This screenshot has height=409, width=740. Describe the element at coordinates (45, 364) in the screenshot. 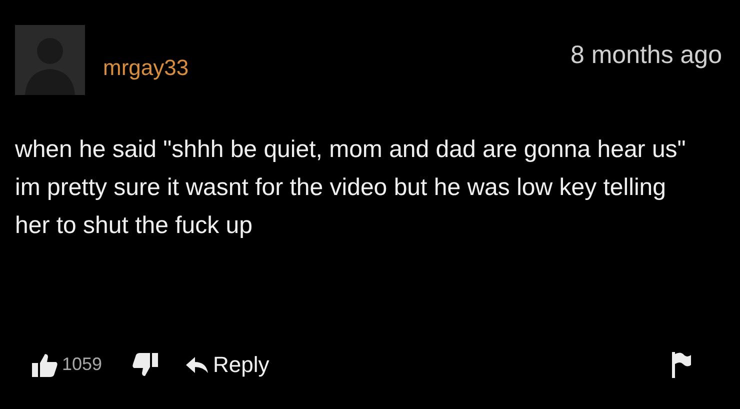

I see `thumbs-up-icon` at that location.